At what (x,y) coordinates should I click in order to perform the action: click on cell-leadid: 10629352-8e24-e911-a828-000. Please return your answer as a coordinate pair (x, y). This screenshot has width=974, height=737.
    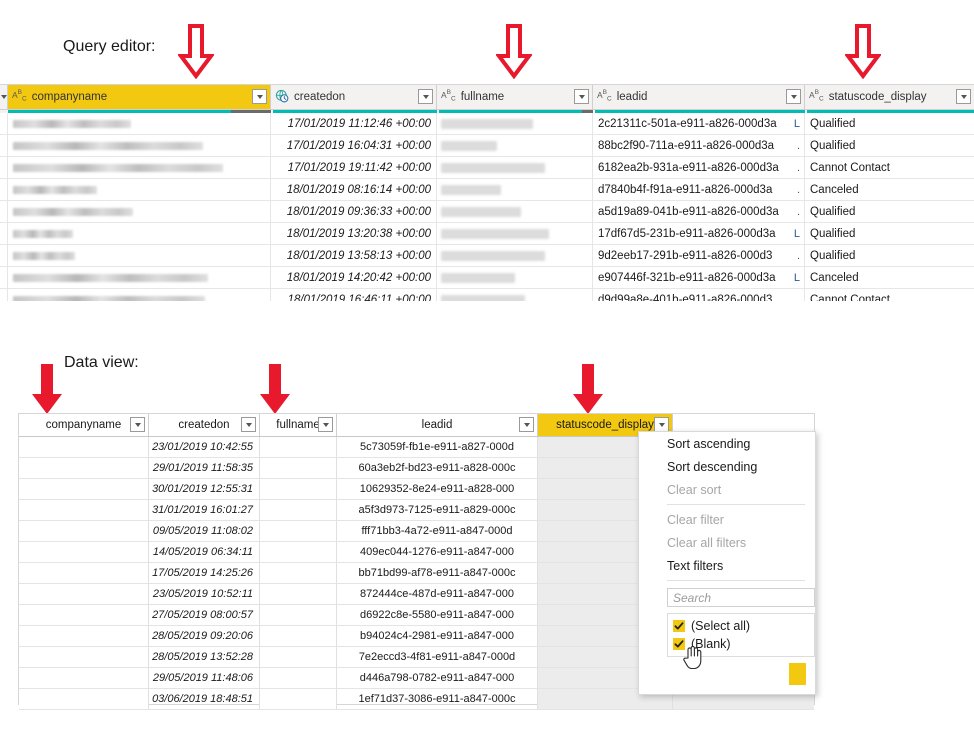
    Looking at the image, I should click on (437, 489).